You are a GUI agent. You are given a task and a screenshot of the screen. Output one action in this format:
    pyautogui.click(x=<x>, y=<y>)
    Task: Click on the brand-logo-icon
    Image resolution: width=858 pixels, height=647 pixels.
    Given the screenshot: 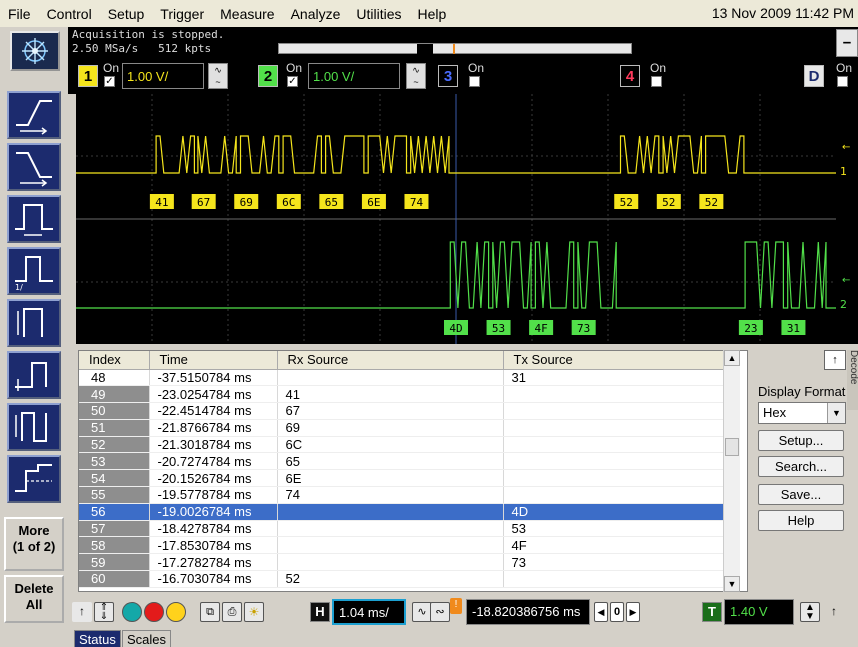 What is the action you would take?
    pyautogui.click(x=35, y=51)
    